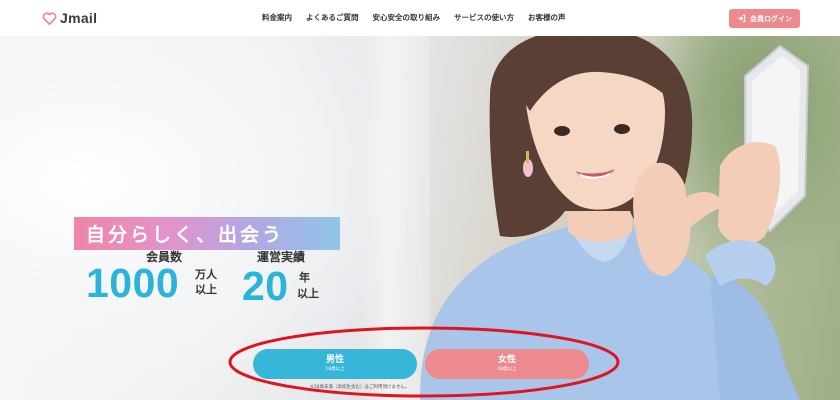  I want to click on nav-item-faq: よくあるご質問, so click(332, 17).